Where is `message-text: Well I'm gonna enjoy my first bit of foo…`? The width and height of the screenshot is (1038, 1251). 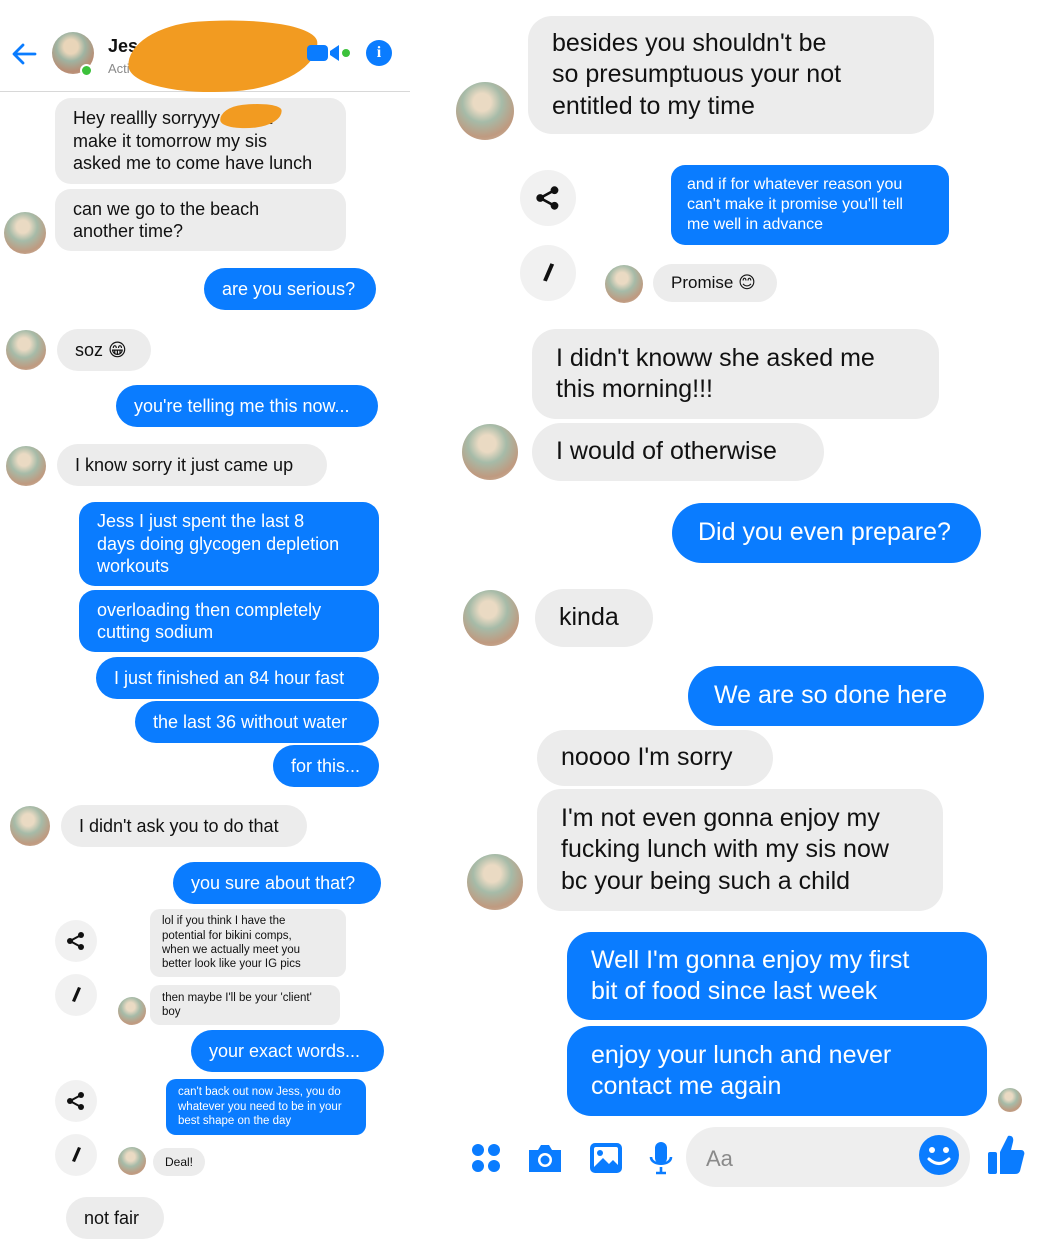 message-text: Well I'm gonna enjoy my first bit of foo… is located at coordinates (750, 975).